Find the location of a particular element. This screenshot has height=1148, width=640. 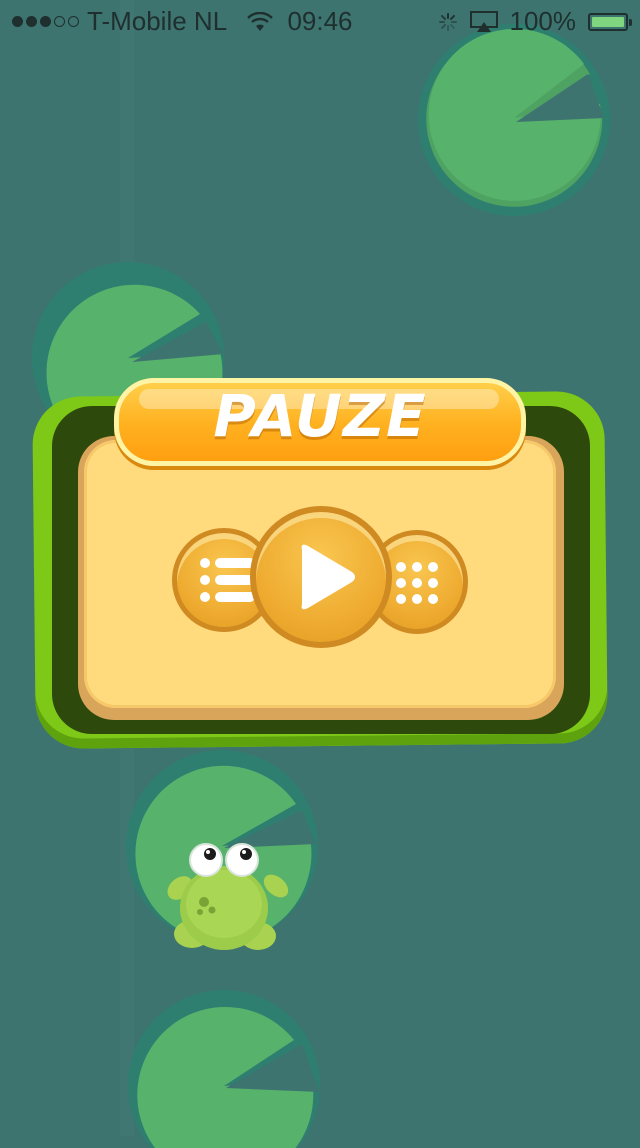

play-button is located at coordinates (321, 577).